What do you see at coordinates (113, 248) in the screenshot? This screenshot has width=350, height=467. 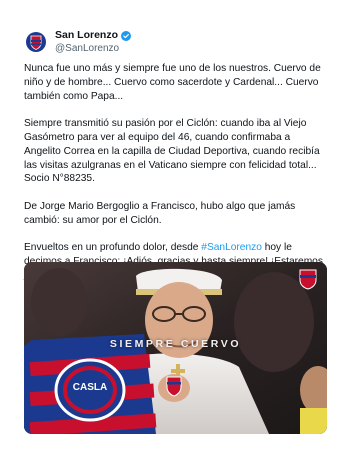 I see `paragraph-4-before: Envueltos en un profundo dolor, desde` at bounding box center [113, 248].